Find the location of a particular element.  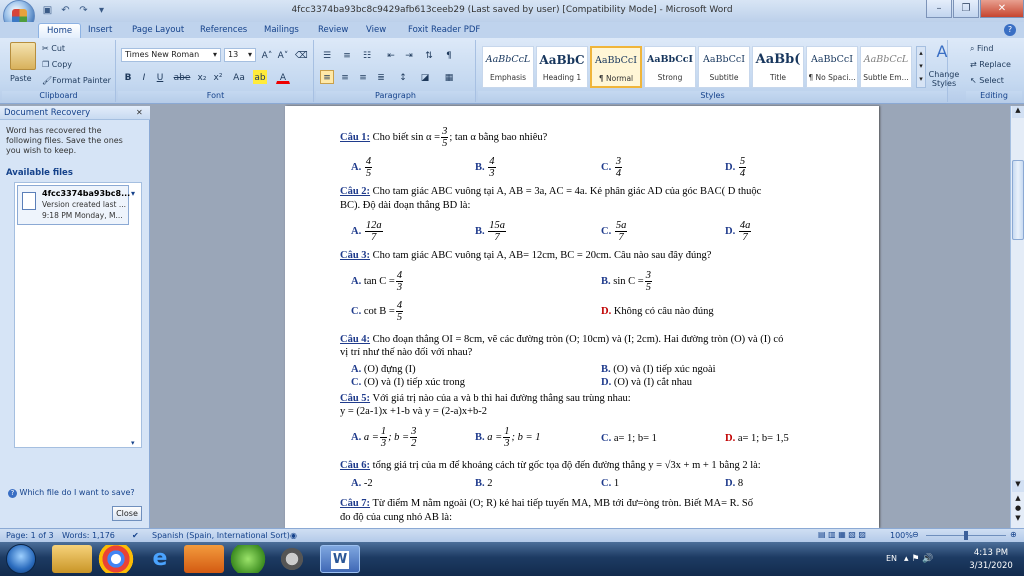

borders-icon: ▦ is located at coordinates (449, 77).